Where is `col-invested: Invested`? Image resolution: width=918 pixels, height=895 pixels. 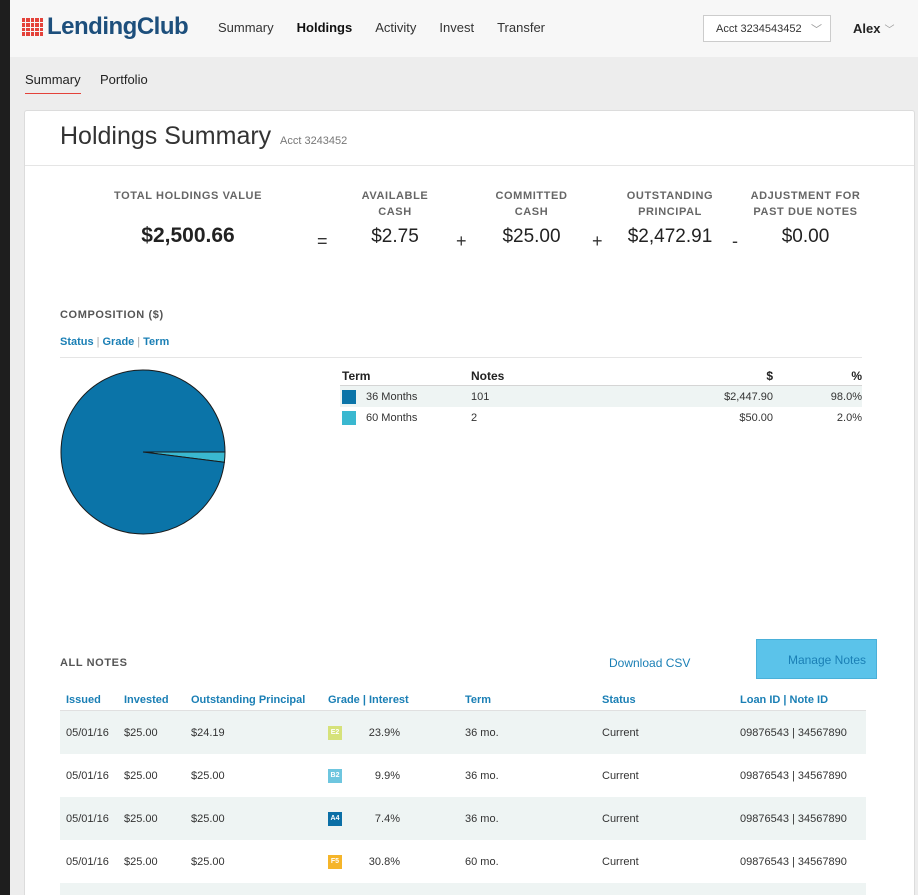 col-invested: Invested is located at coordinates (156, 700).